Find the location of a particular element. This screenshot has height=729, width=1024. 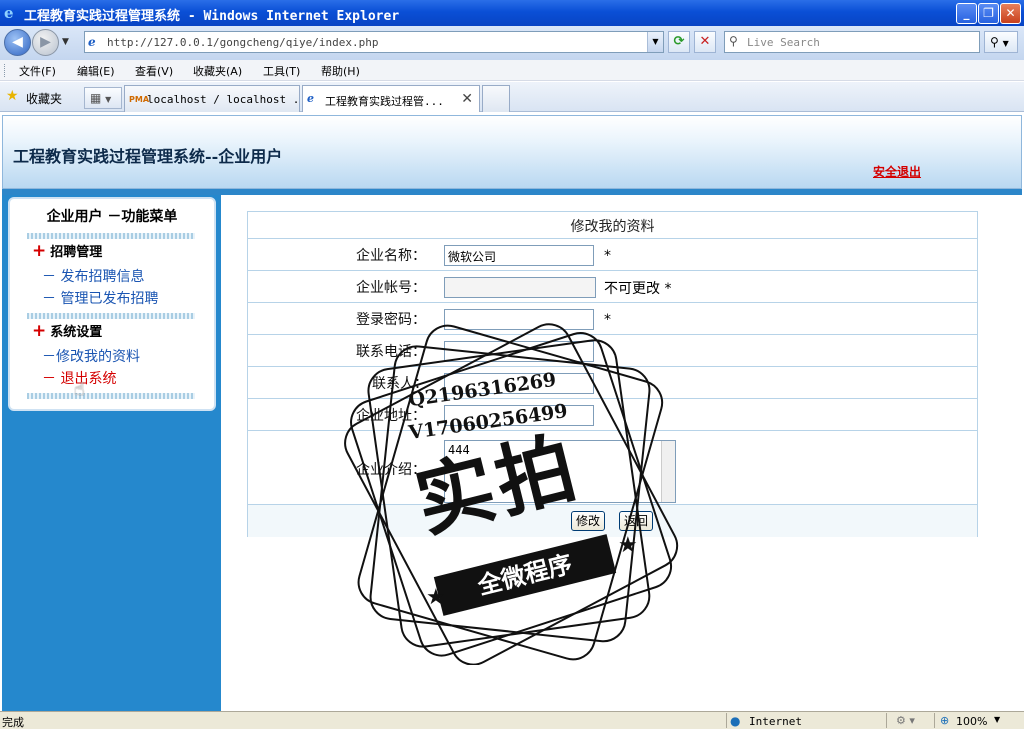

submit-button: 修改 is located at coordinates (588, 521).